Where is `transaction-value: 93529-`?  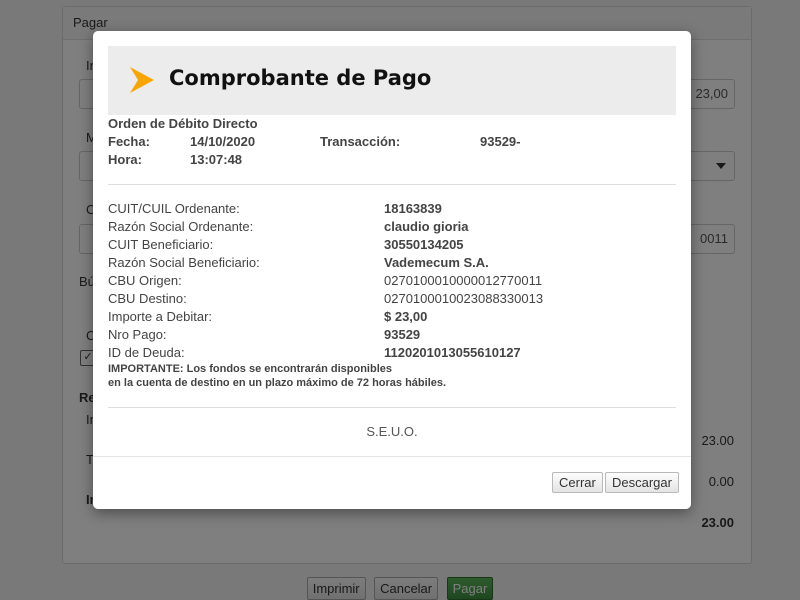
transaction-value: 93529- is located at coordinates (500, 141).